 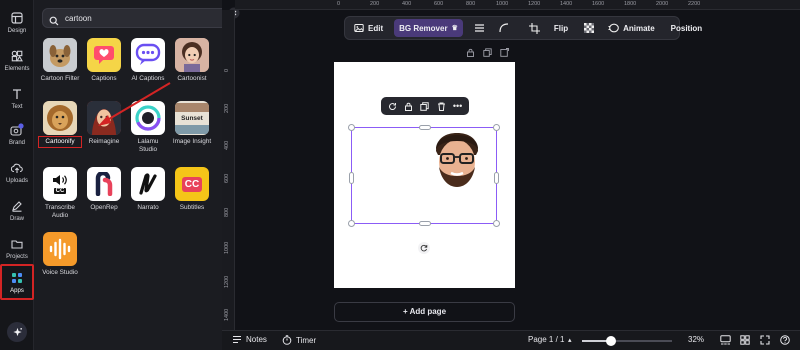 I want to click on help-button, so click(x=787, y=340).